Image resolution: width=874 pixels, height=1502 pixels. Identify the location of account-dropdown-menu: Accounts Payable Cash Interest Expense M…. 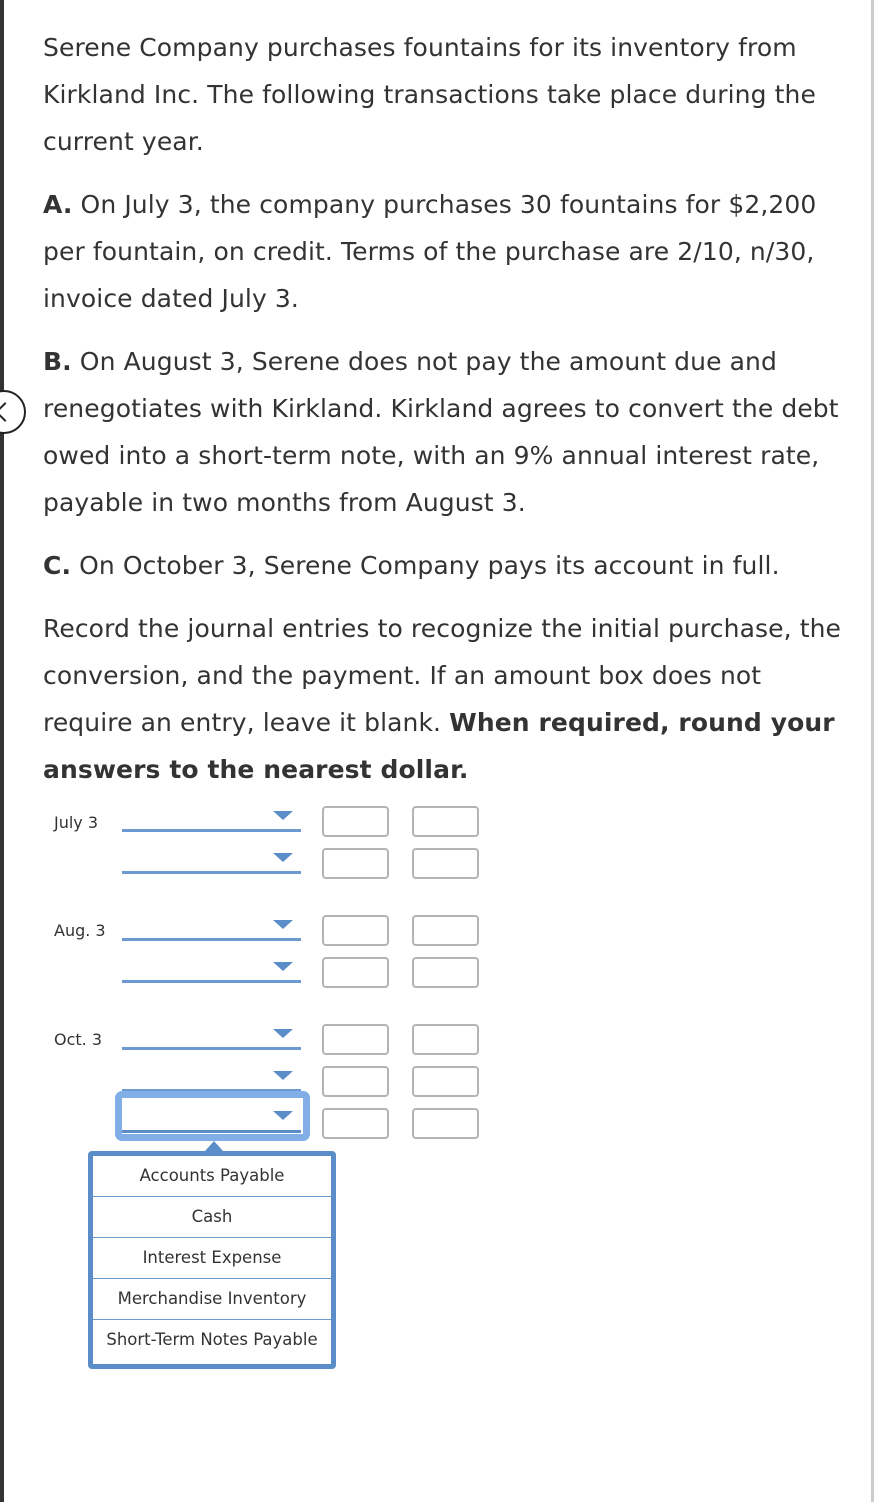
(212, 1255).